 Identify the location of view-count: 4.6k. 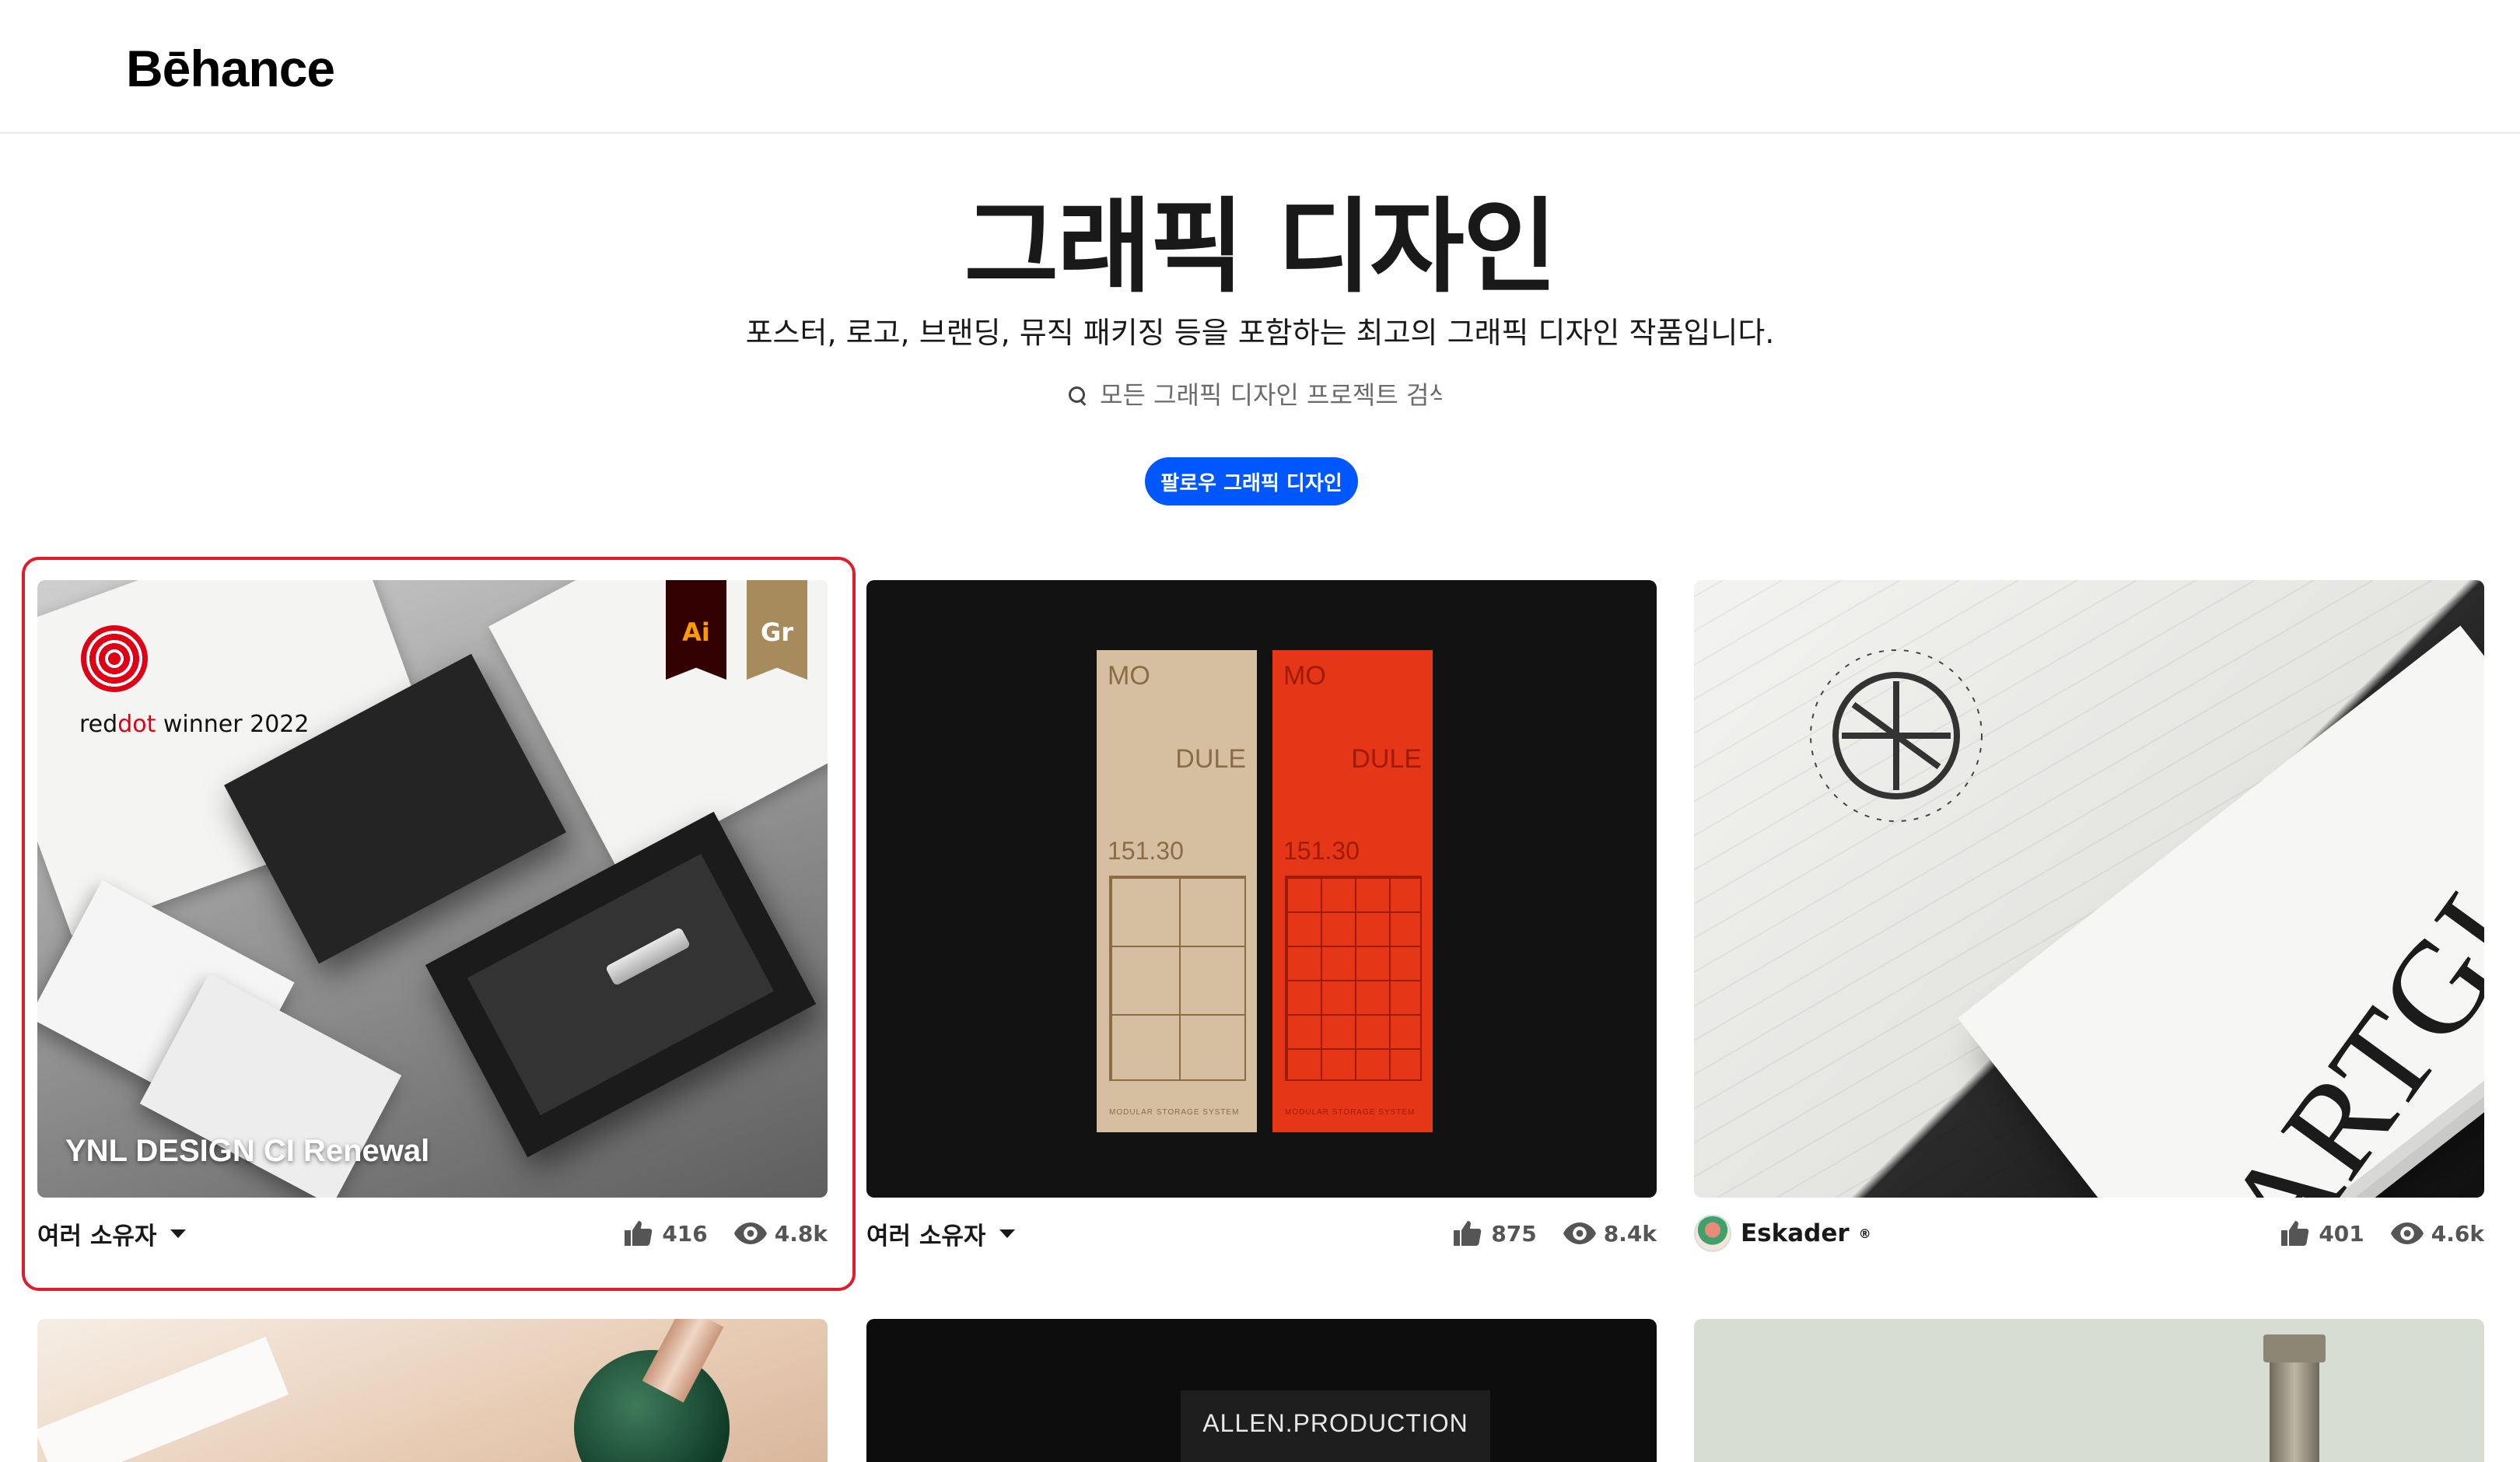
(2437, 1233).